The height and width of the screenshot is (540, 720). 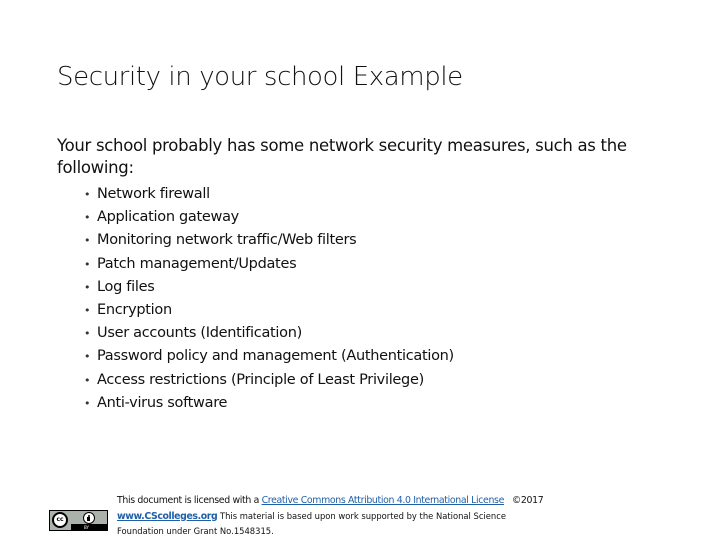 I want to click on attribution-person-icon, so click(x=89, y=518).